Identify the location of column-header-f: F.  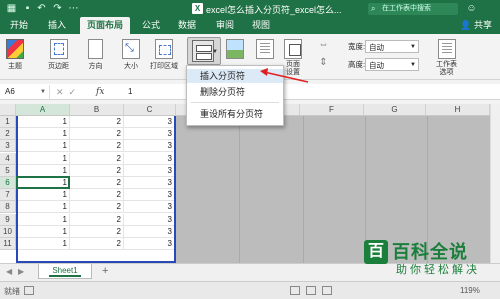
(332, 110).